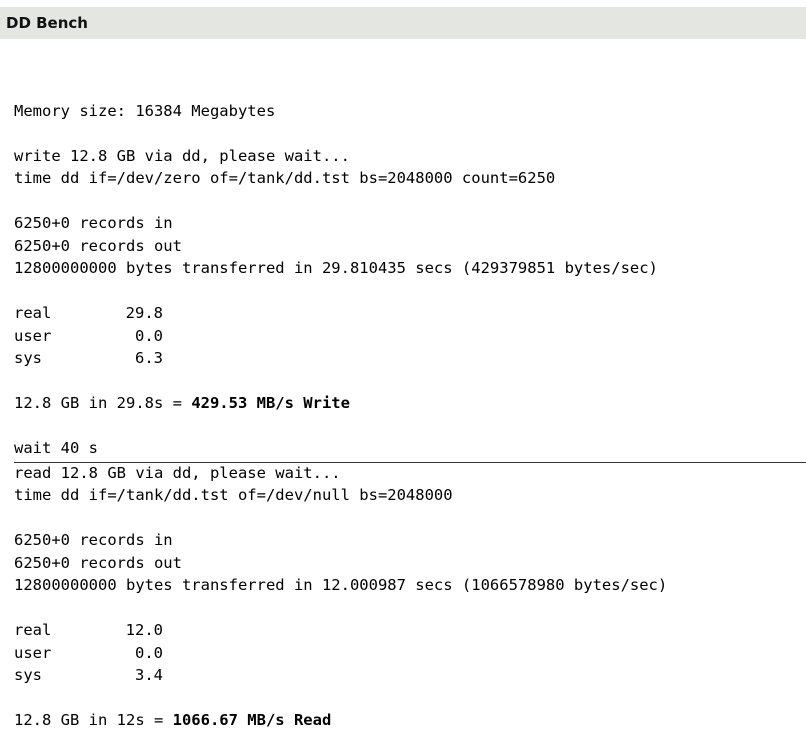 The width and height of the screenshot is (806, 752). I want to click on read-real-value: 12.0, so click(144, 630).